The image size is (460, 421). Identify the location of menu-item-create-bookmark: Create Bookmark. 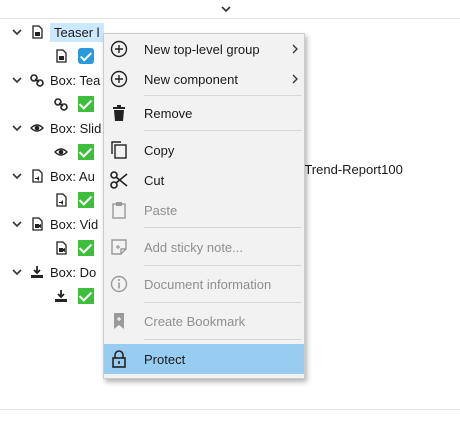
(204, 321).